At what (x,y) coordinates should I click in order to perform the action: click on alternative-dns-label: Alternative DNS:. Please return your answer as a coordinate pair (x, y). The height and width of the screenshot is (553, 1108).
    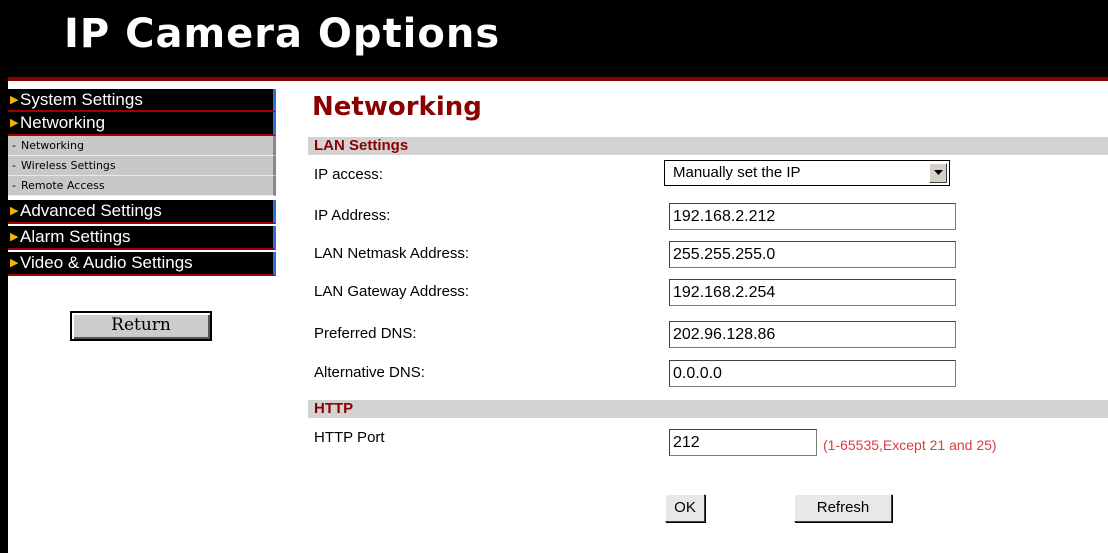
    Looking at the image, I should click on (369, 372).